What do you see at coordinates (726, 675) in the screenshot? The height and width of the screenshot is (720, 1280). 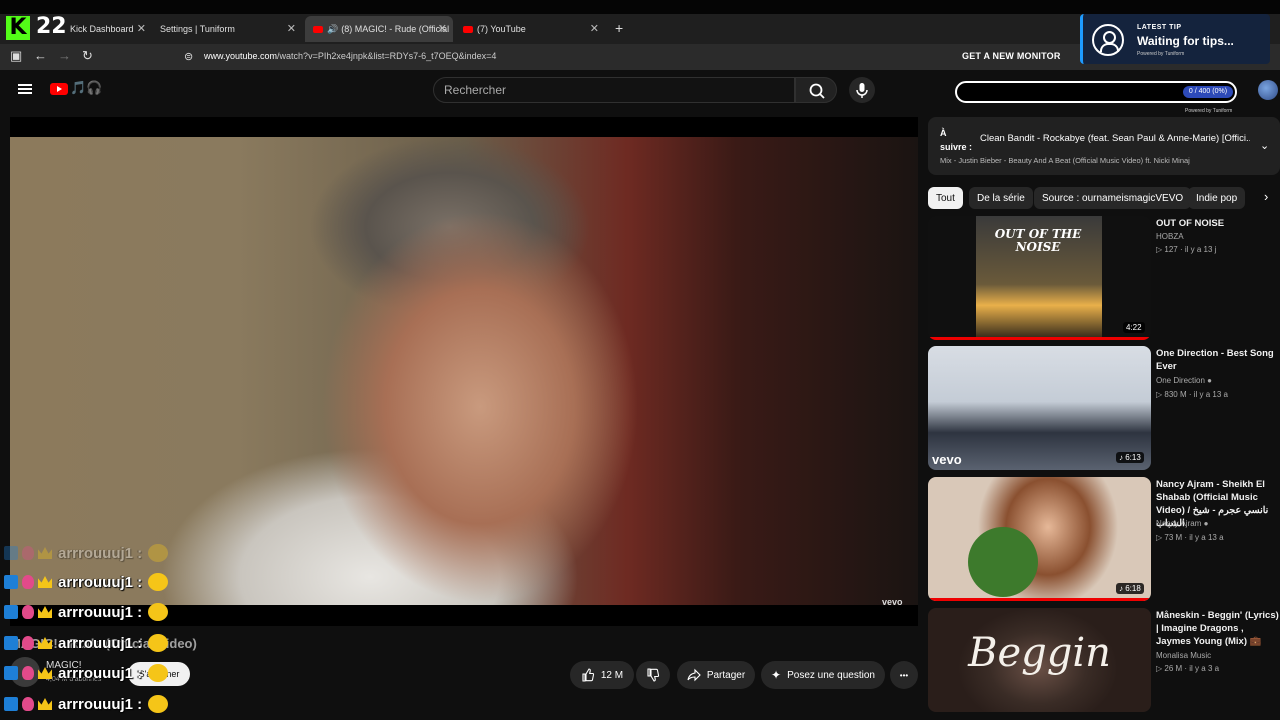 I see `share-label: Partager` at bounding box center [726, 675].